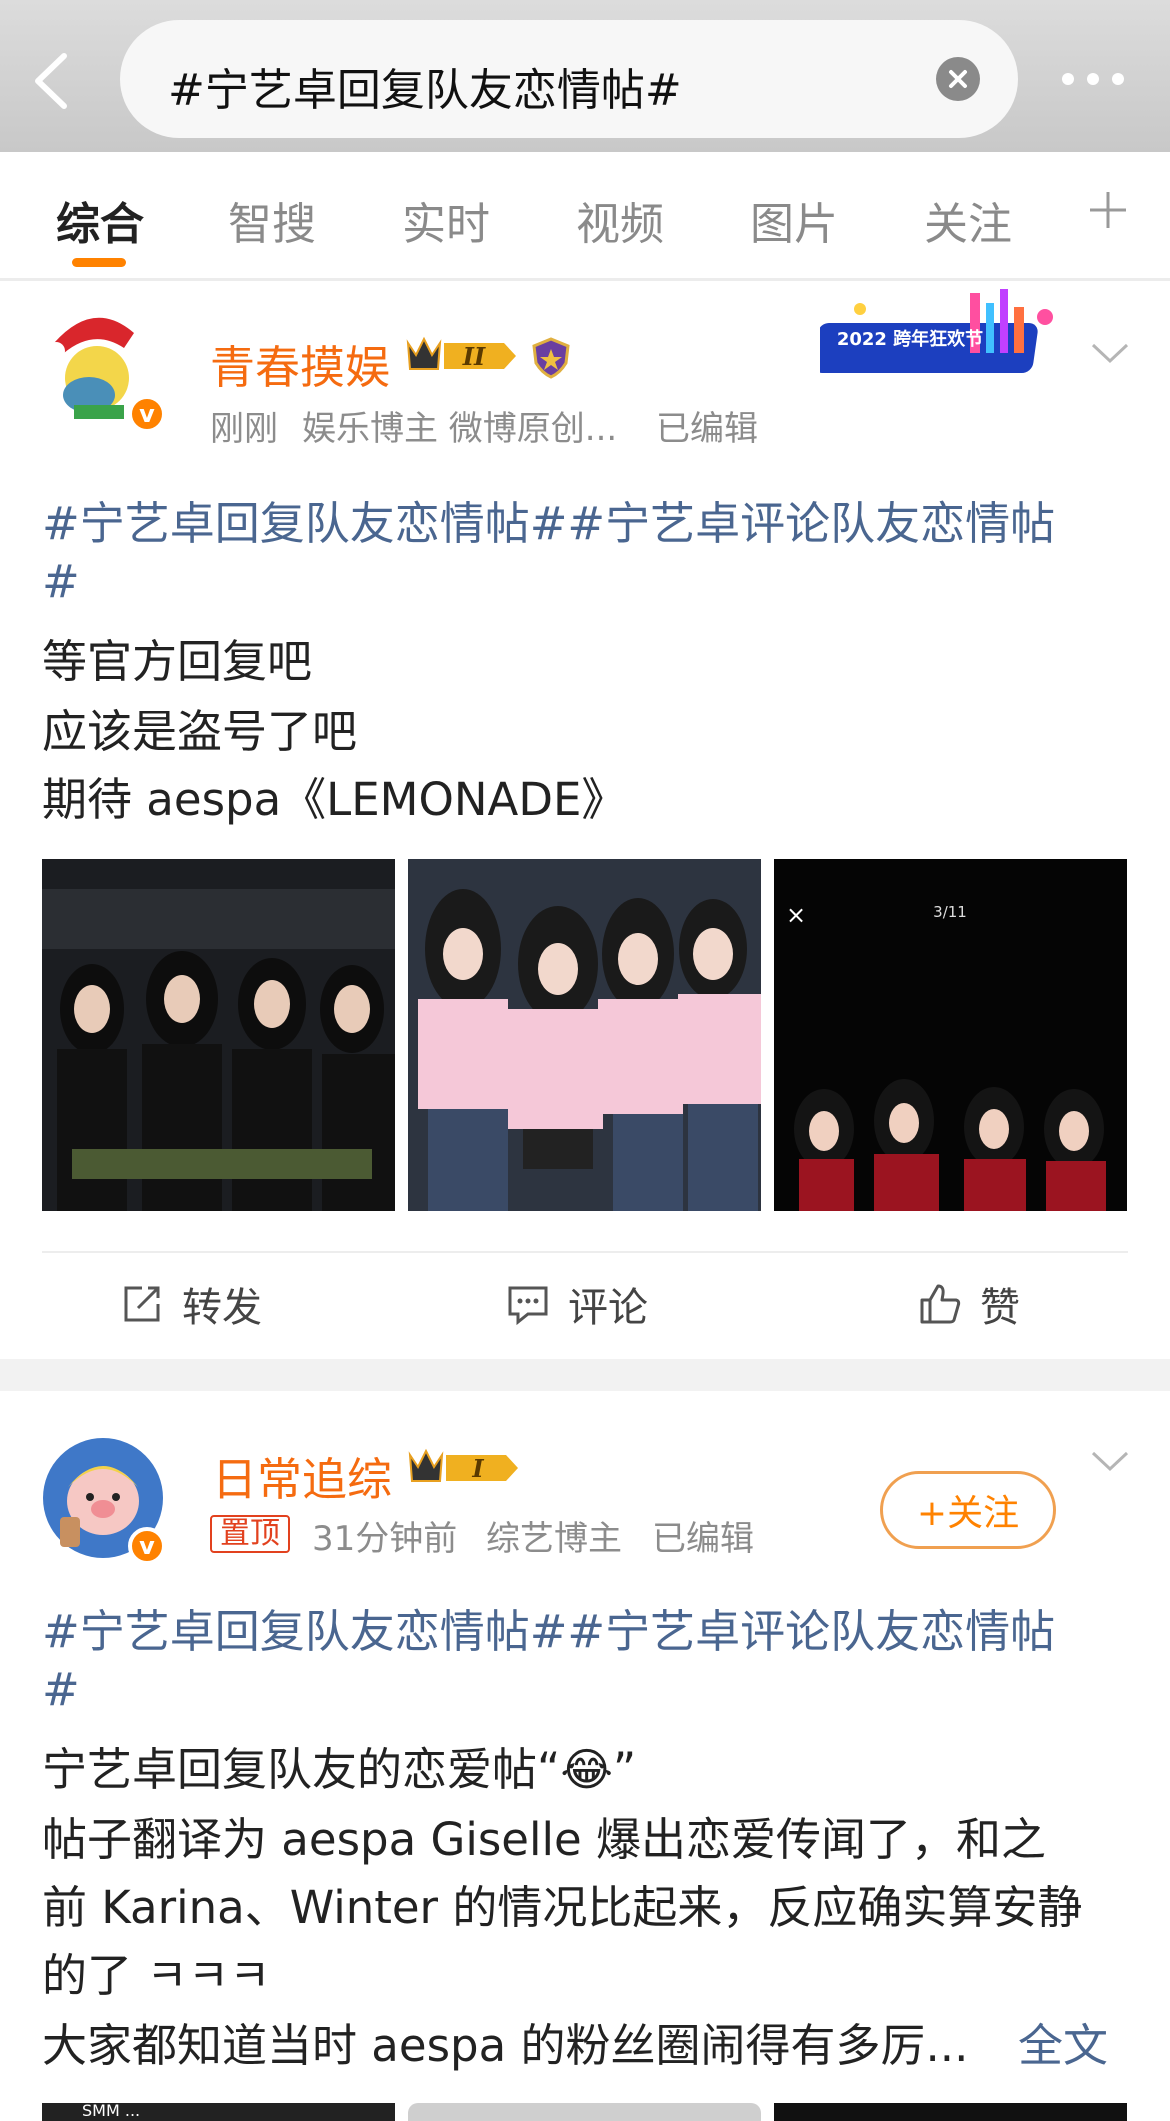  Describe the element at coordinates (177, 661) in the screenshot. I see `post-text-line: 等官方回复吧` at that location.